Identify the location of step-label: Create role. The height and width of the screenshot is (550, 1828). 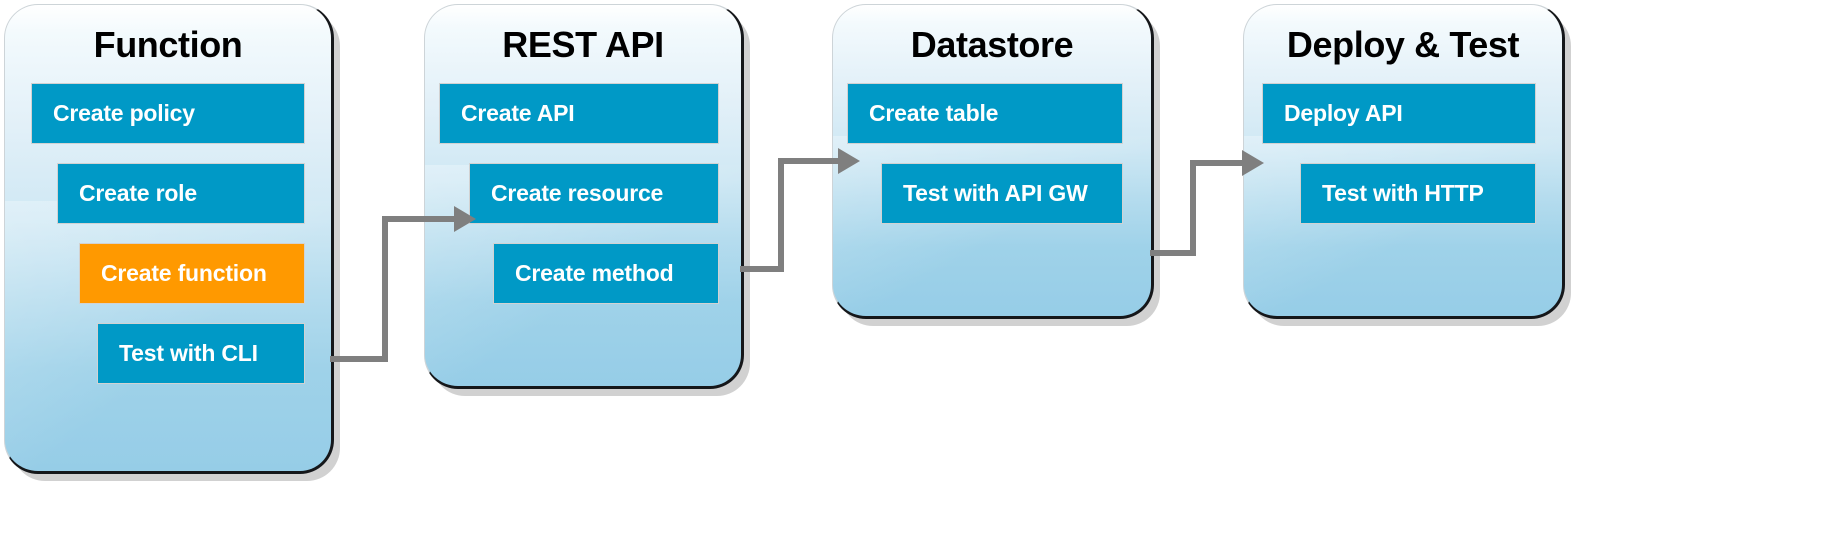
(138, 193).